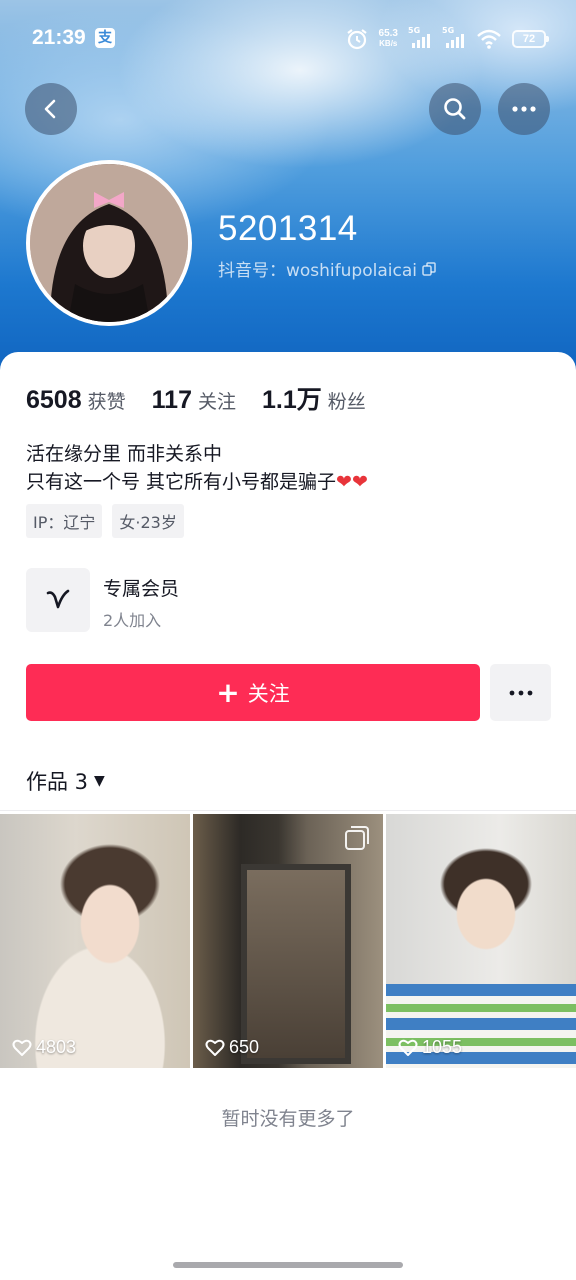  I want to click on membership-icon, so click(58, 600).